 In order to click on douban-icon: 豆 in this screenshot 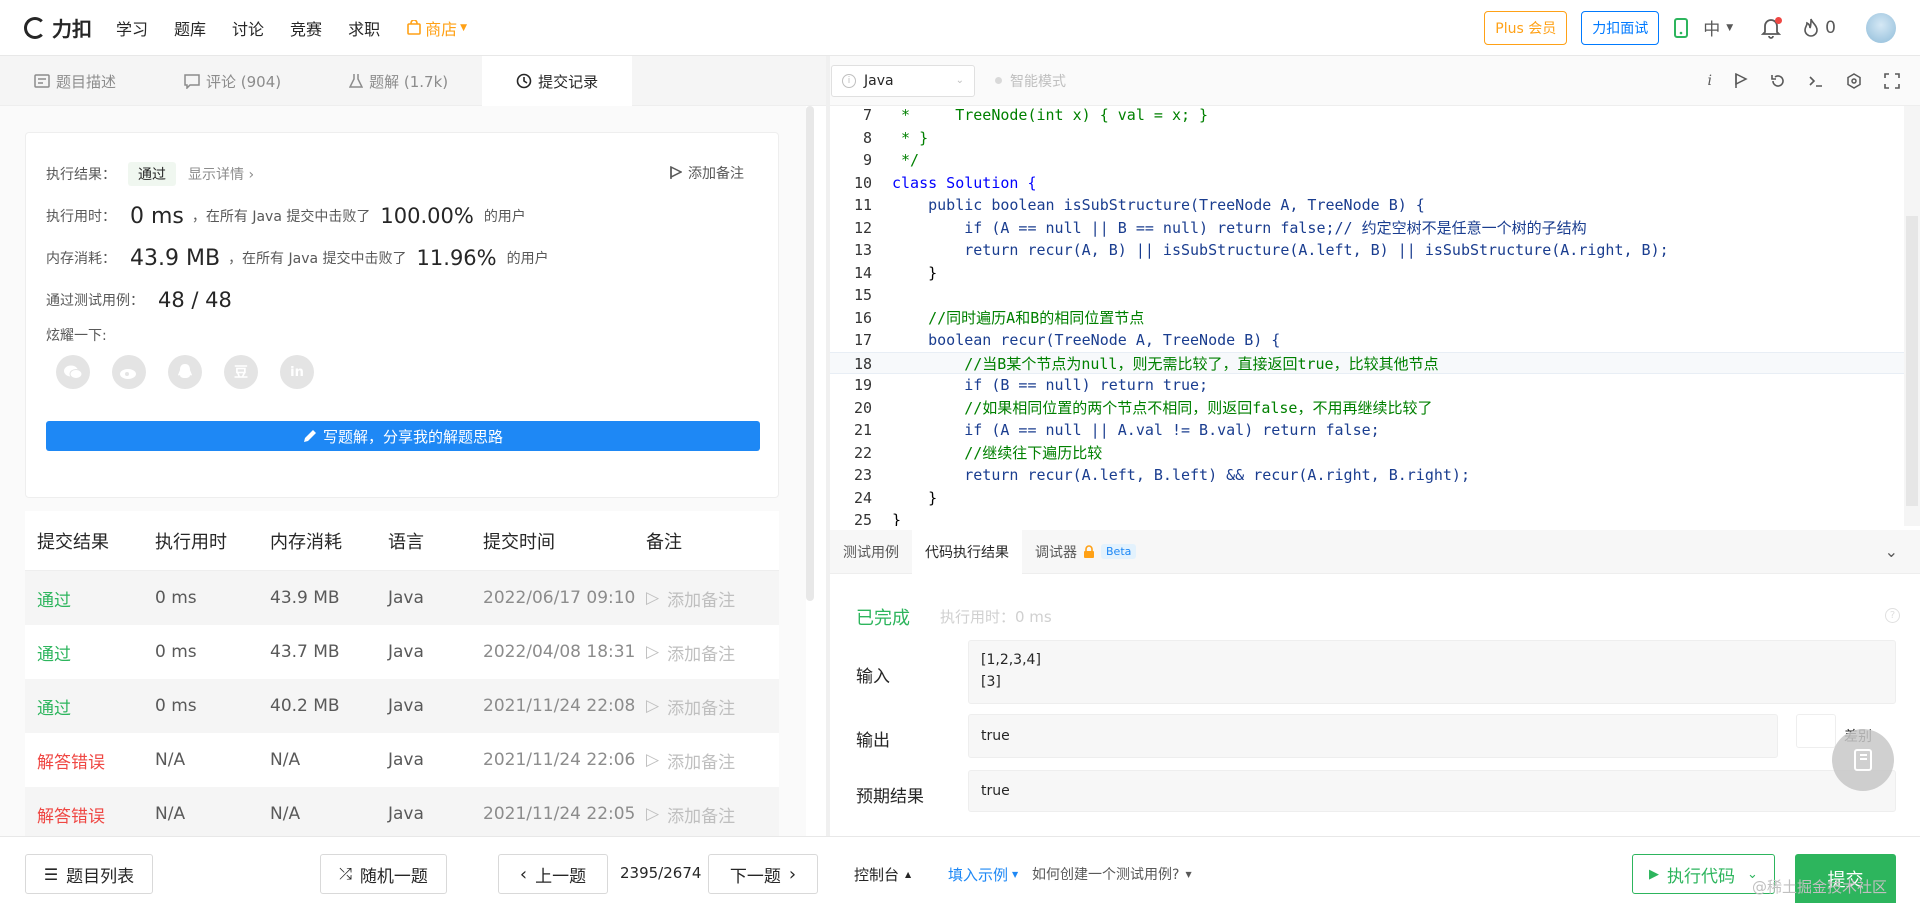, I will do `click(241, 372)`.